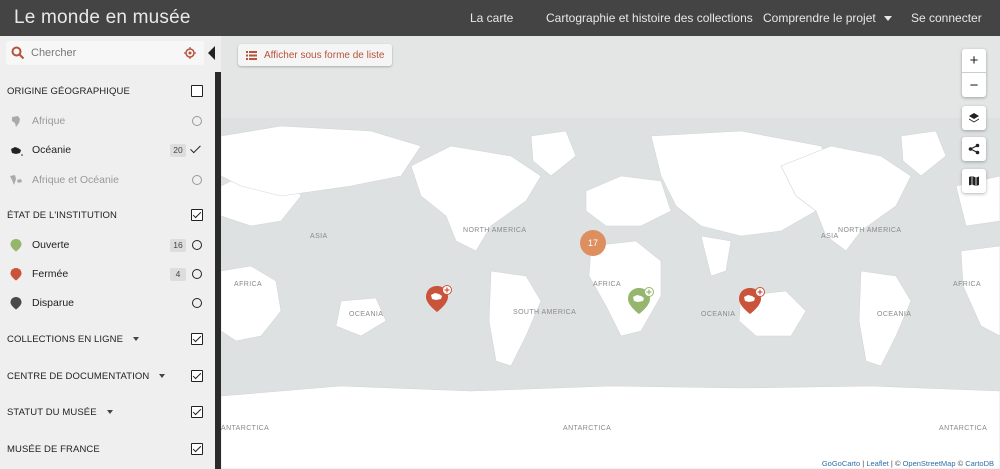  I want to click on etat-checkbox, so click(197, 215).